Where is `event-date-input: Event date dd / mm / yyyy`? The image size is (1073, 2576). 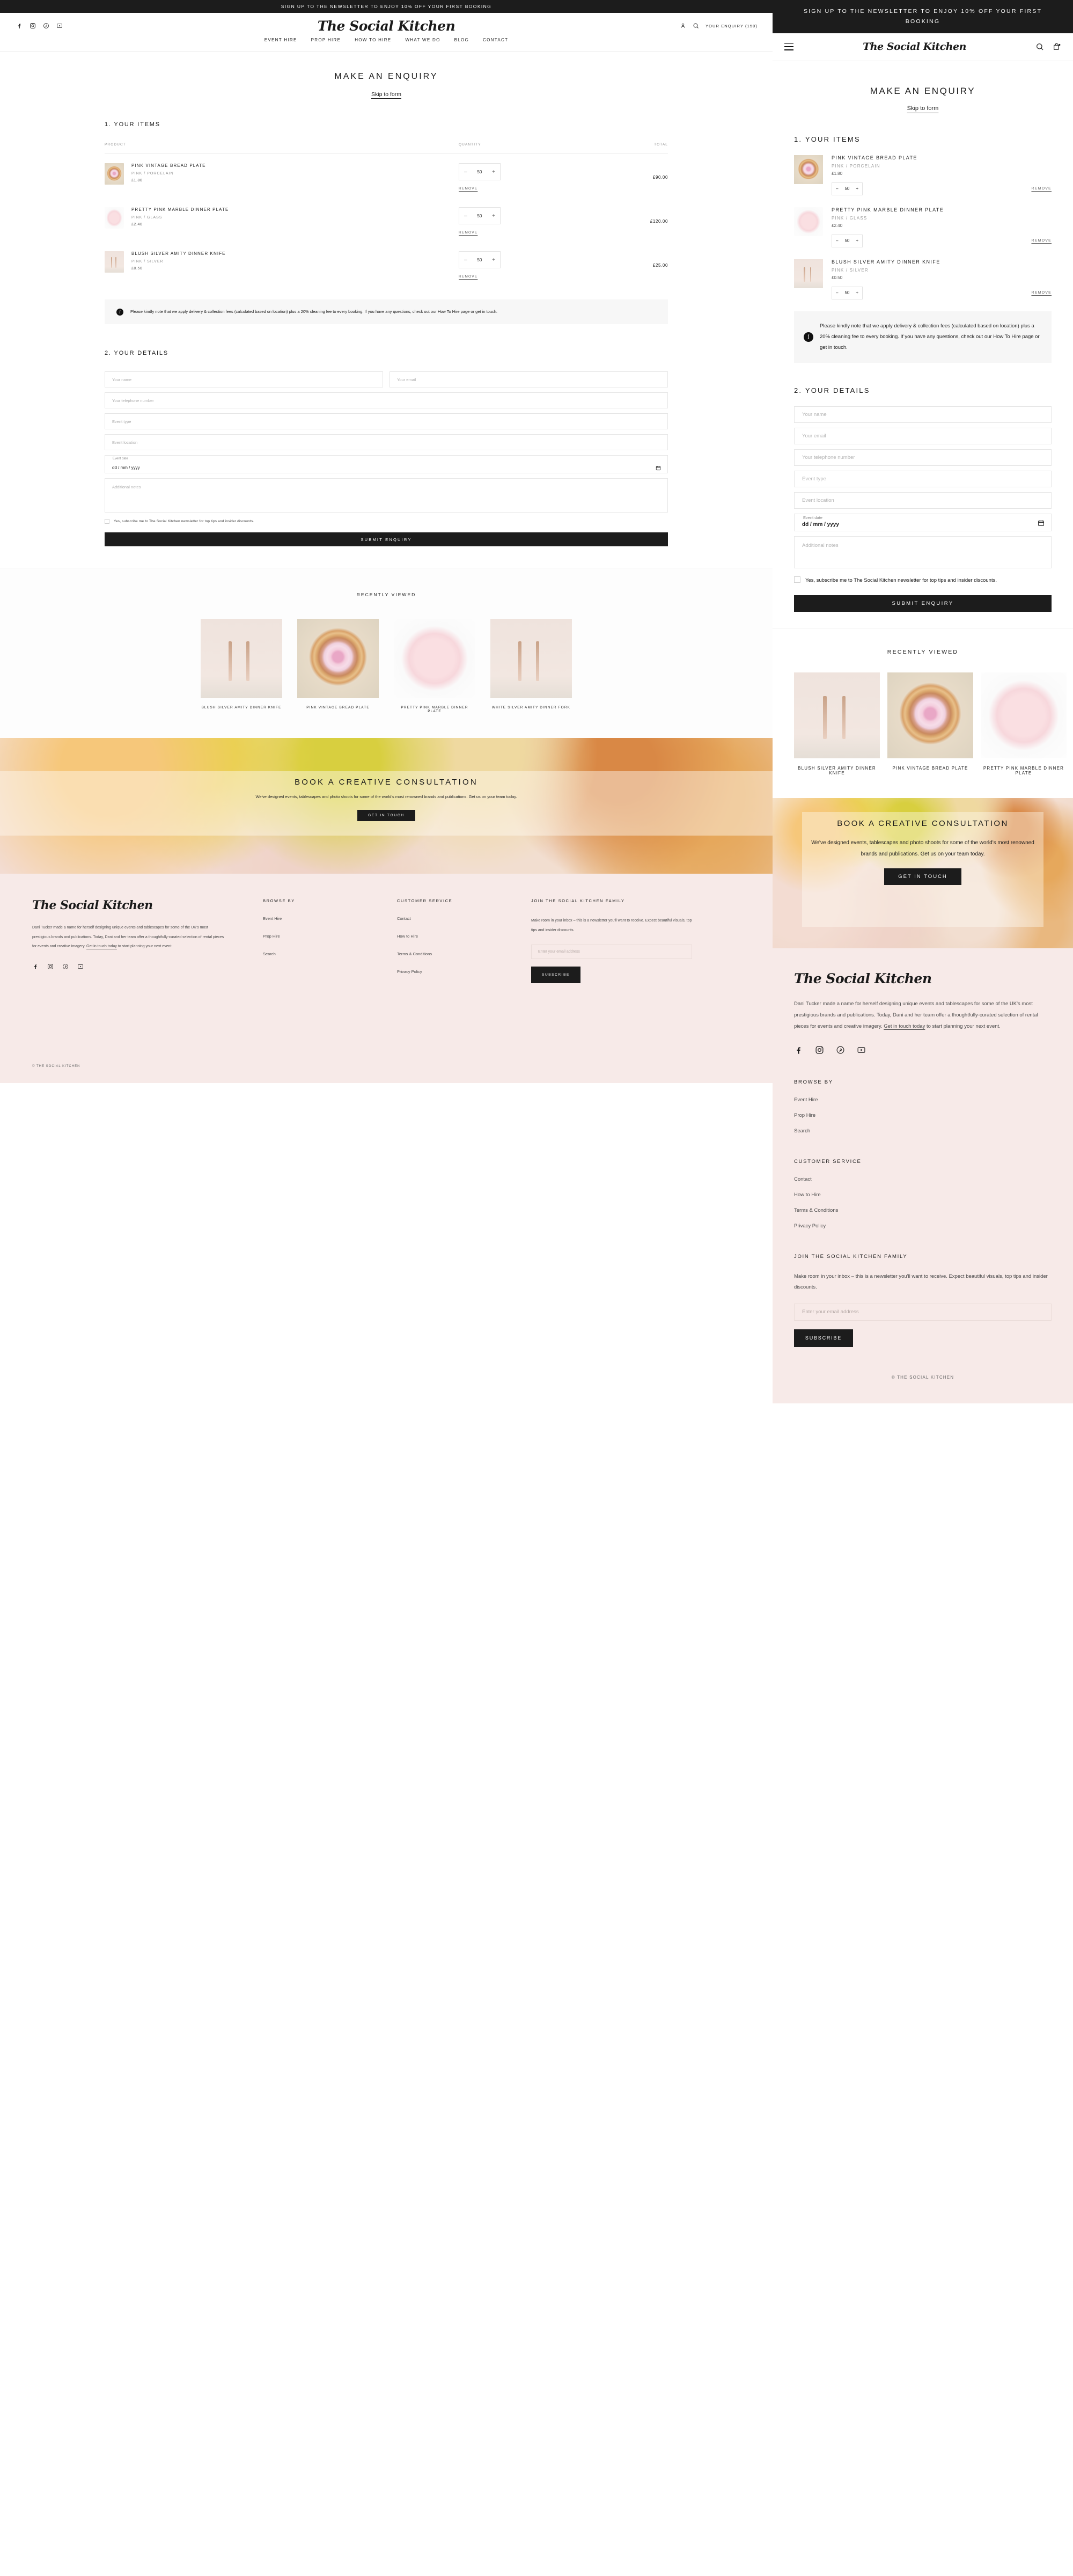
event-date-input: Event date dd / mm / yyyy is located at coordinates (923, 522).